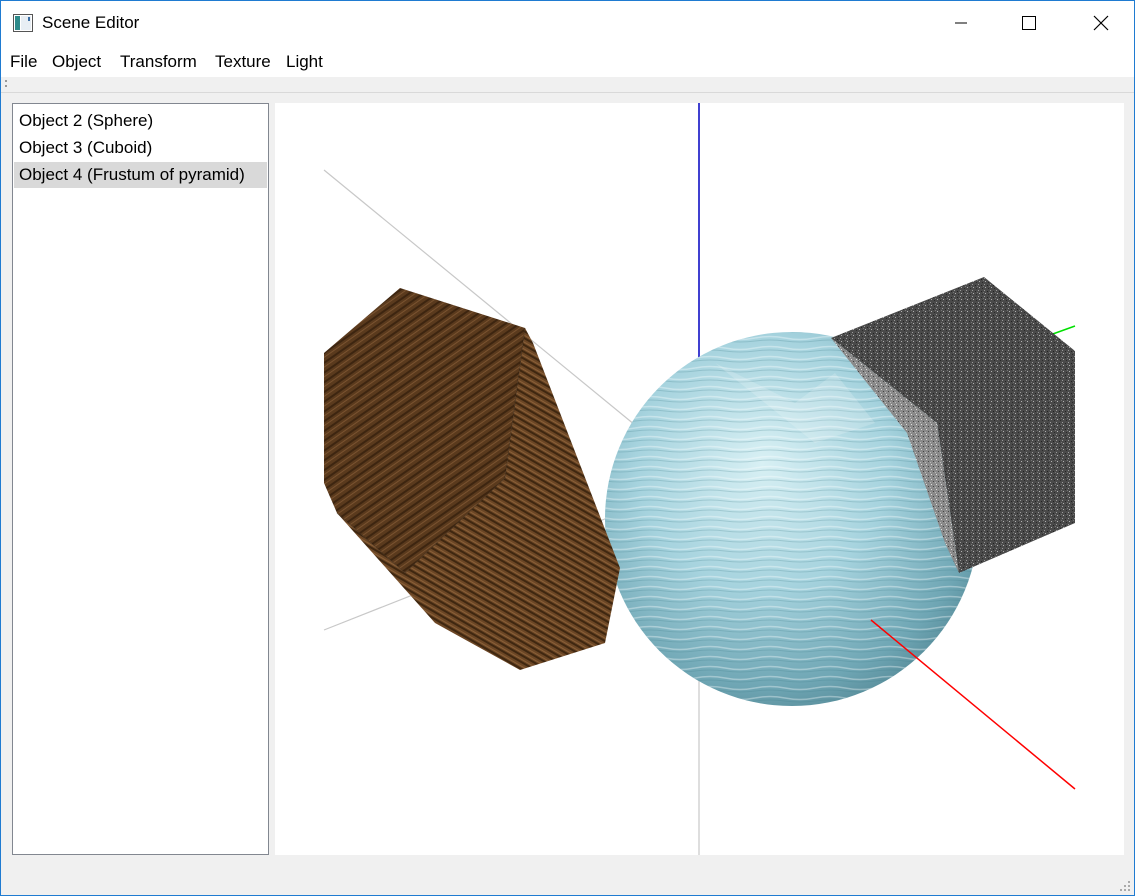 This screenshot has height=896, width=1135. I want to click on toolbar-grip-icon, so click(6, 84).